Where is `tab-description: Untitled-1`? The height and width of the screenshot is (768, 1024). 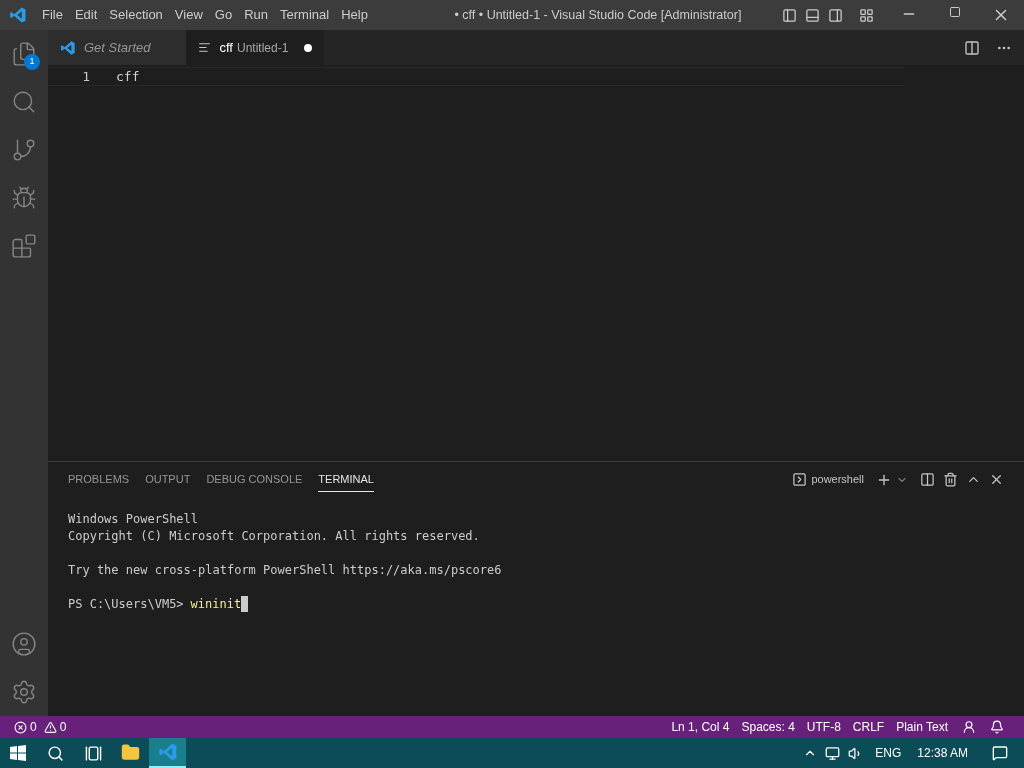
tab-description: Untitled-1 is located at coordinates (263, 48).